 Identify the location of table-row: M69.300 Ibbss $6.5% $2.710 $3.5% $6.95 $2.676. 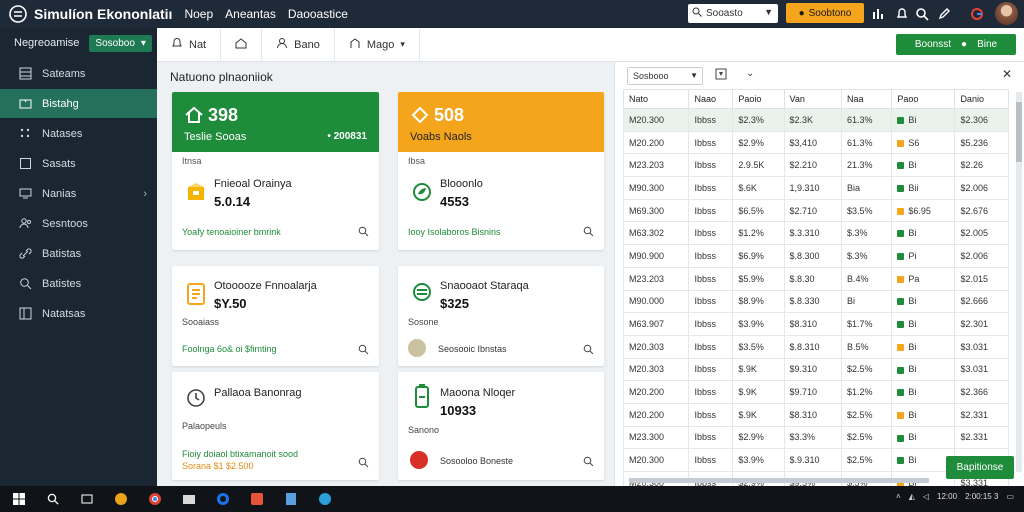
(815, 210).